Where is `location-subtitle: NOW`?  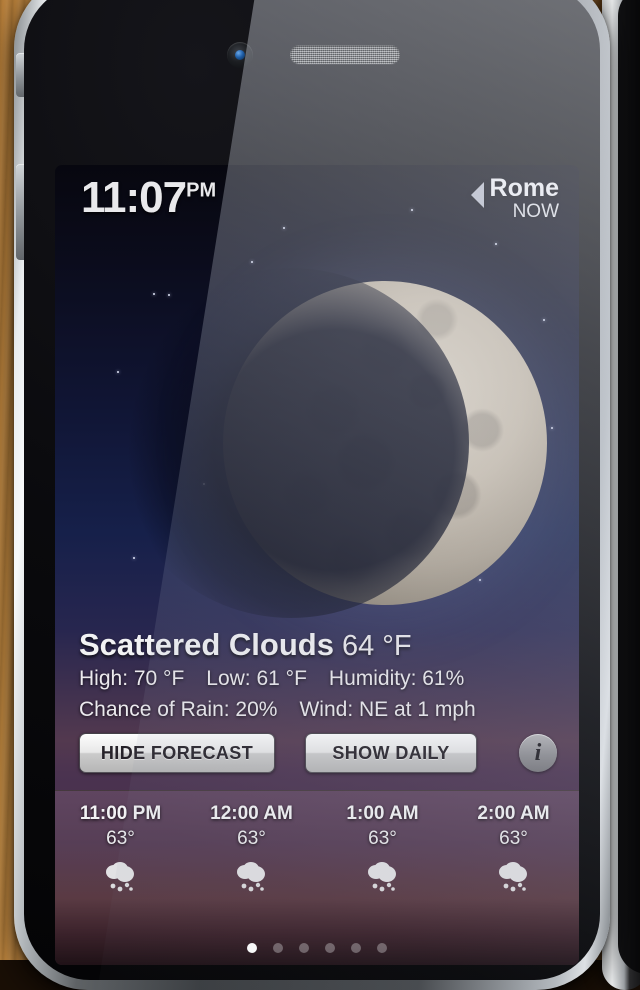 location-subtitle: NOW is located at coordinates (524, 212).